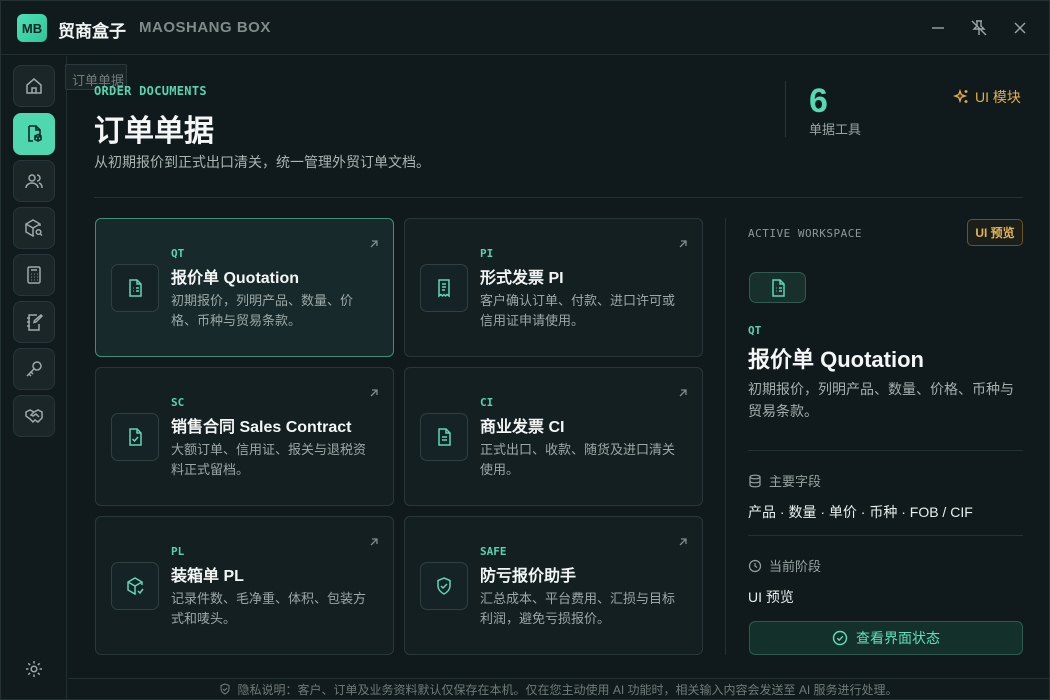 This screenshot has width=1050, height=700. Describe the element at coordinates (960, 96) in the screenshot. I see `sparkle-icon` at that location.